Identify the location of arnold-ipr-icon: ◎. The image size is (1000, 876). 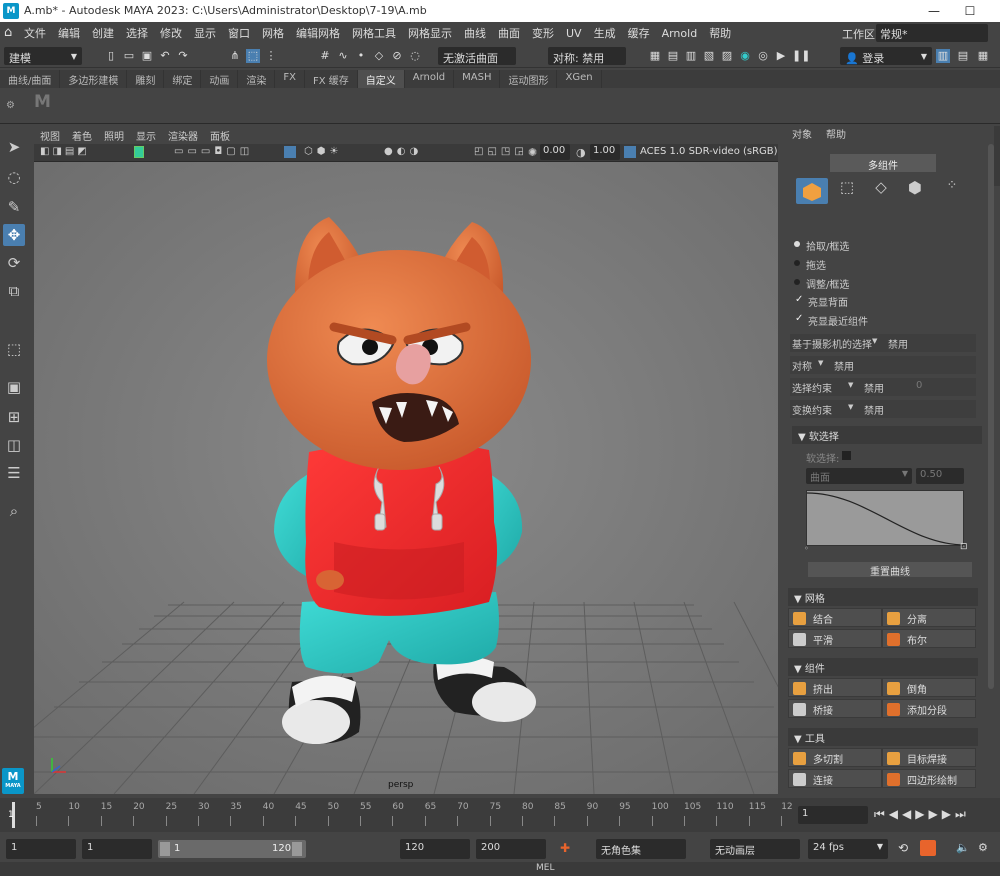
(763, 56).